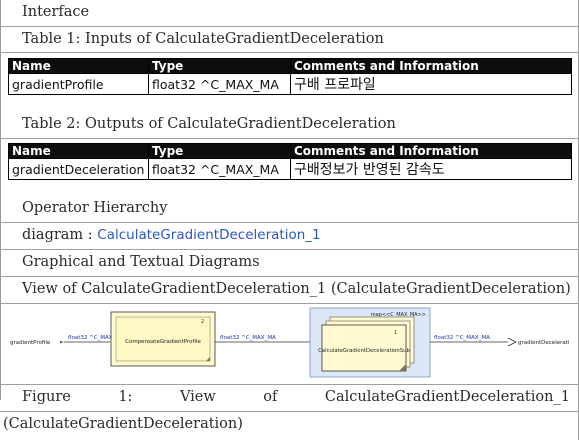 The width and height of the screenshot is (579, 440). I want to click on operator-hierarchy-heading: Operator Hierarchy, so click(95, 208).